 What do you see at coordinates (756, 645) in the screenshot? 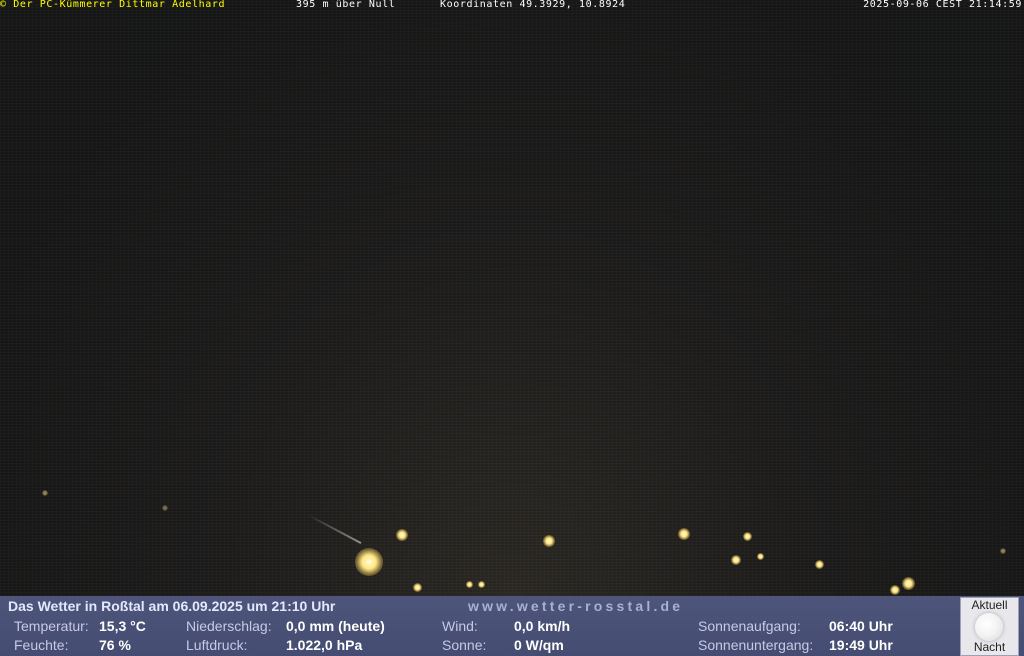
I see `sunset-label: Sonnenuntergang:` at bounding box center [756, 645].